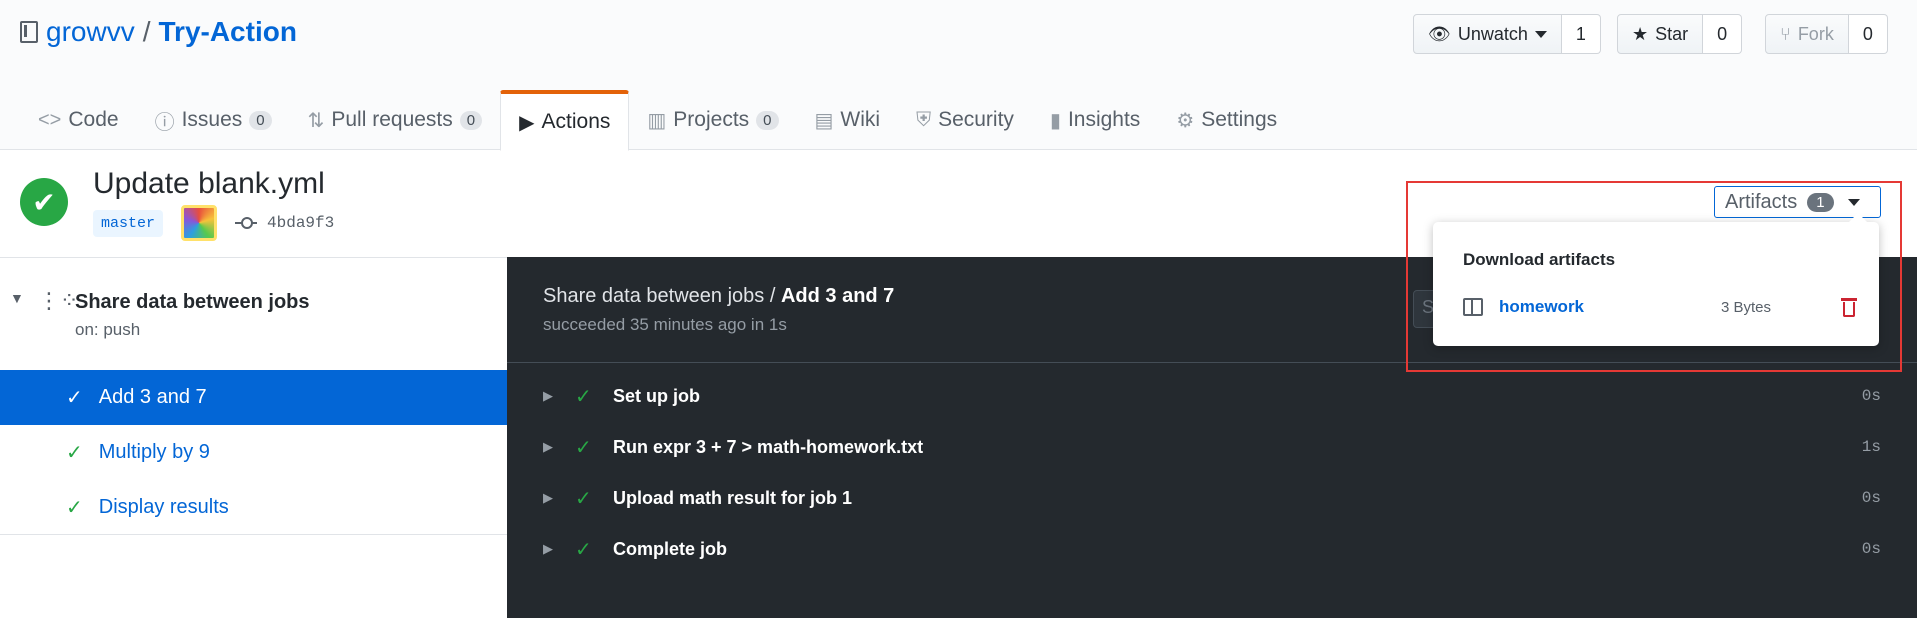  What do you see at coordinates (152, 397) in the screenshot?
I see `job-label: Add 3 and 7` at bounding box center [152, 397].